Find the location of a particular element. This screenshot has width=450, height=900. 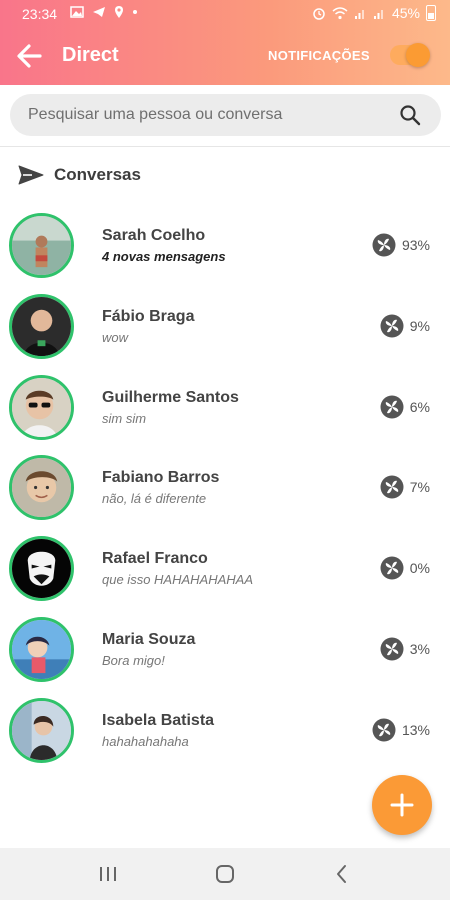

wifi-icon is located at coordinates (340, 12).